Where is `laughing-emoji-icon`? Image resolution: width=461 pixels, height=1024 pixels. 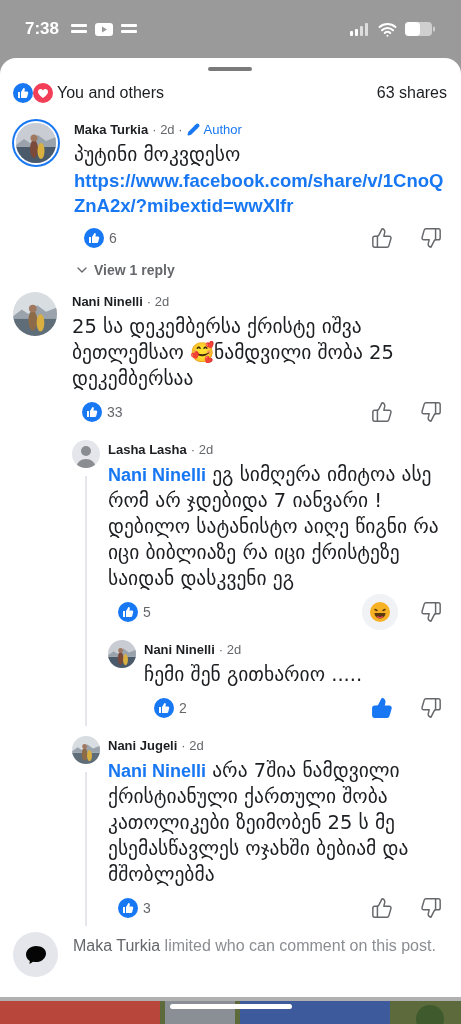 laughing-emoji-icon is located at coordinates (380, 612).